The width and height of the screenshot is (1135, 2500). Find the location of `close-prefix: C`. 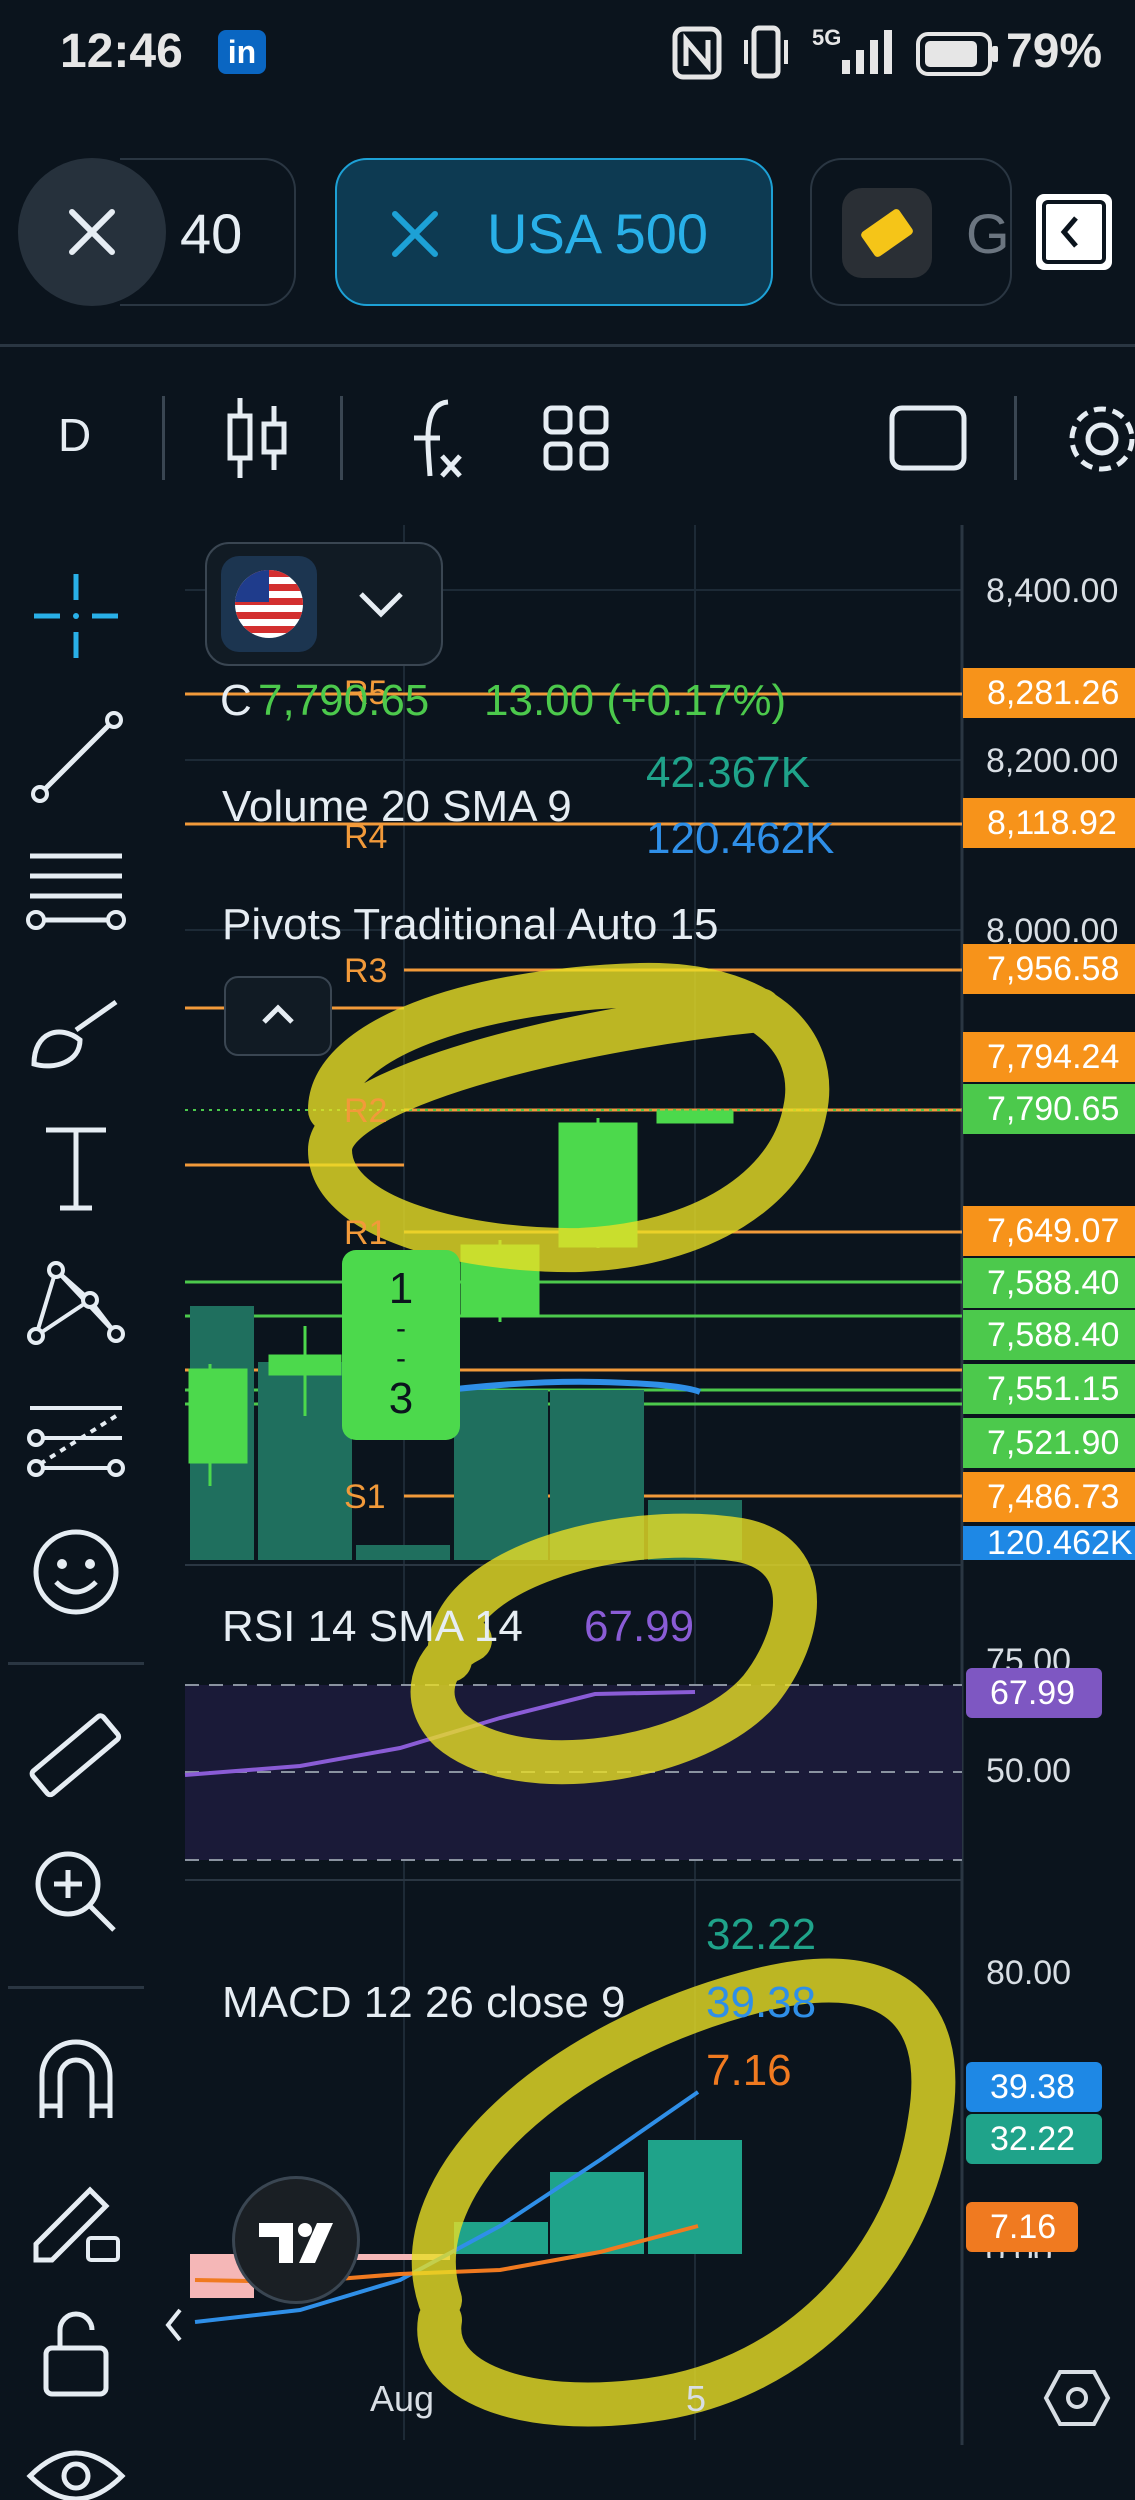

close-prefix: C is located at coordinates (236, 700).